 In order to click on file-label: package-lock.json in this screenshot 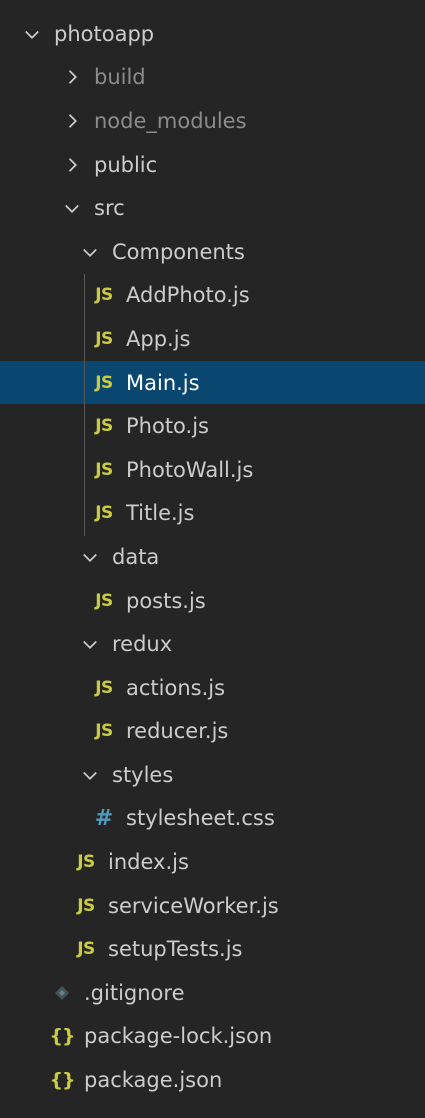, I will do `click(178, 1036)`.